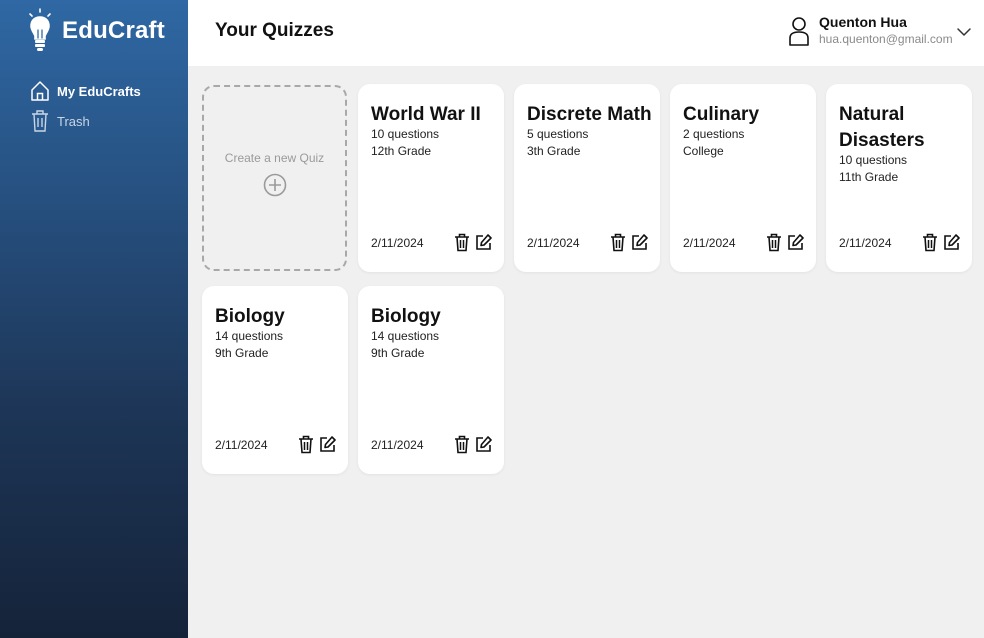 The width and height of the screenshot is (984, 638). Describe the element at coordinates (426, 114) in the screenshot. I see `quiz-title: World War II` at that location.